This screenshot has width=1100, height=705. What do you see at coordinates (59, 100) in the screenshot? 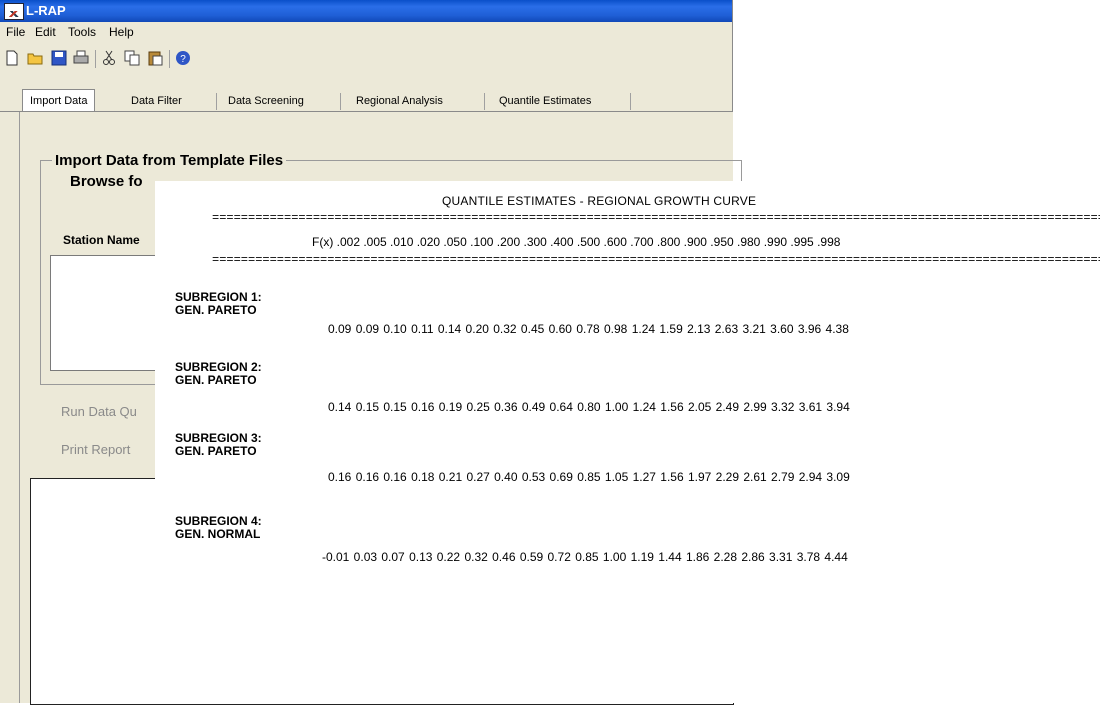
I see `tab-import-data: Import Data` at bounding box center [59, 100].